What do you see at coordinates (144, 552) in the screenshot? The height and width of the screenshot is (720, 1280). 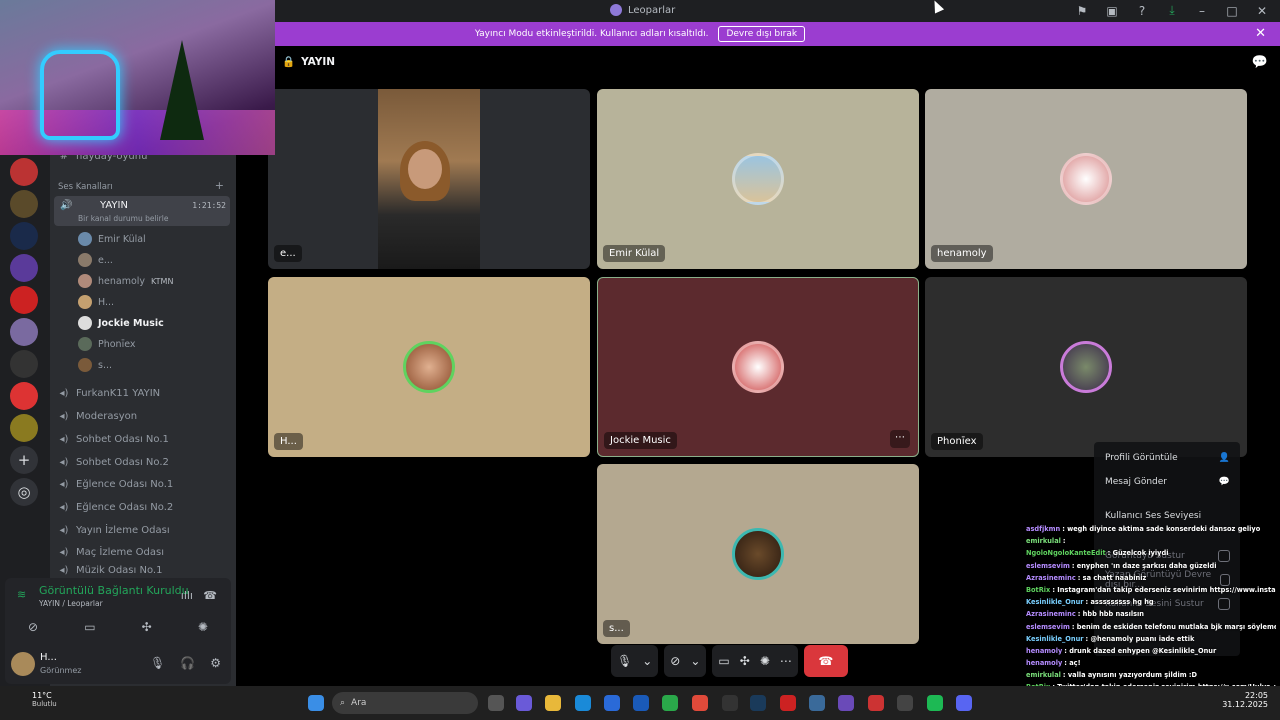 I see `voice-channel: ◂) Maç İzleme Odası` at bounding box center [144, 552].